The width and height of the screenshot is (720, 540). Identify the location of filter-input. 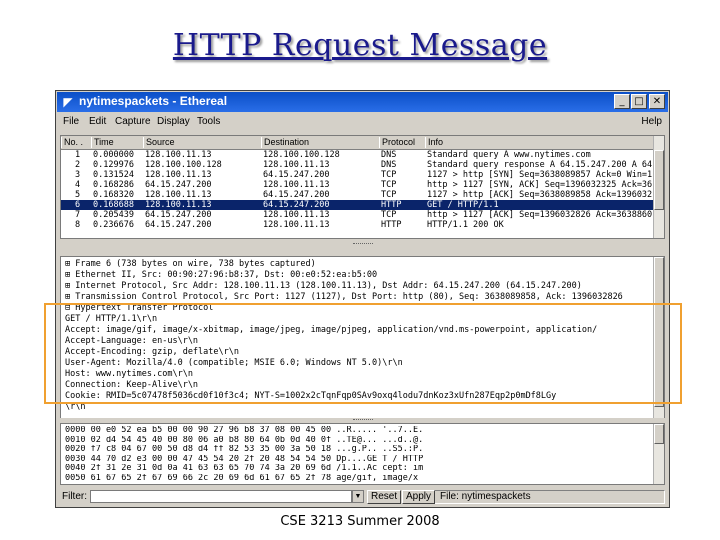
(221, 496).